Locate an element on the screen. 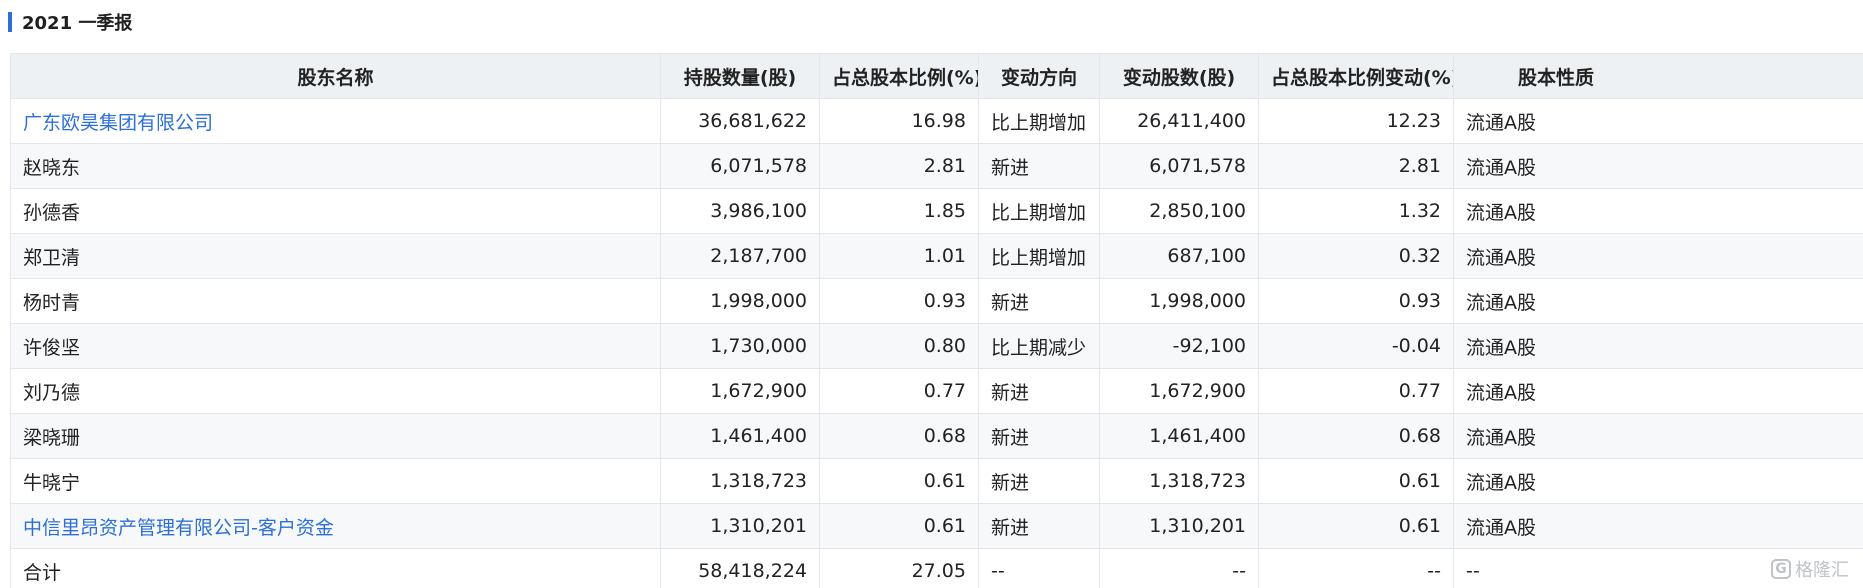 The width and height of the screenshot is (1863, 588). cell-ratio-change: -0.04 is located at coordinates (1356, 346).